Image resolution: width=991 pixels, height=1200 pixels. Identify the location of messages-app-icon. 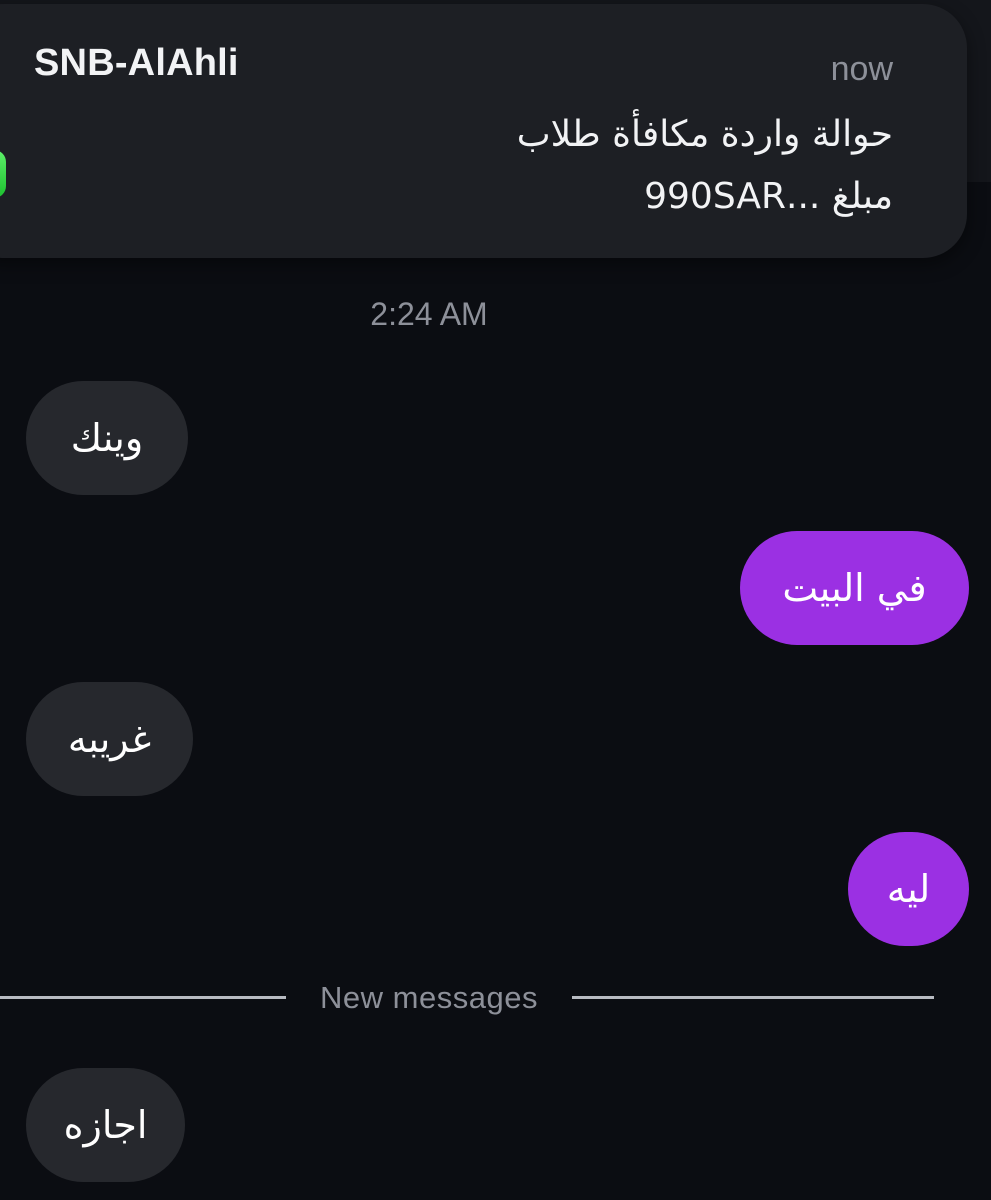
(3, 174).